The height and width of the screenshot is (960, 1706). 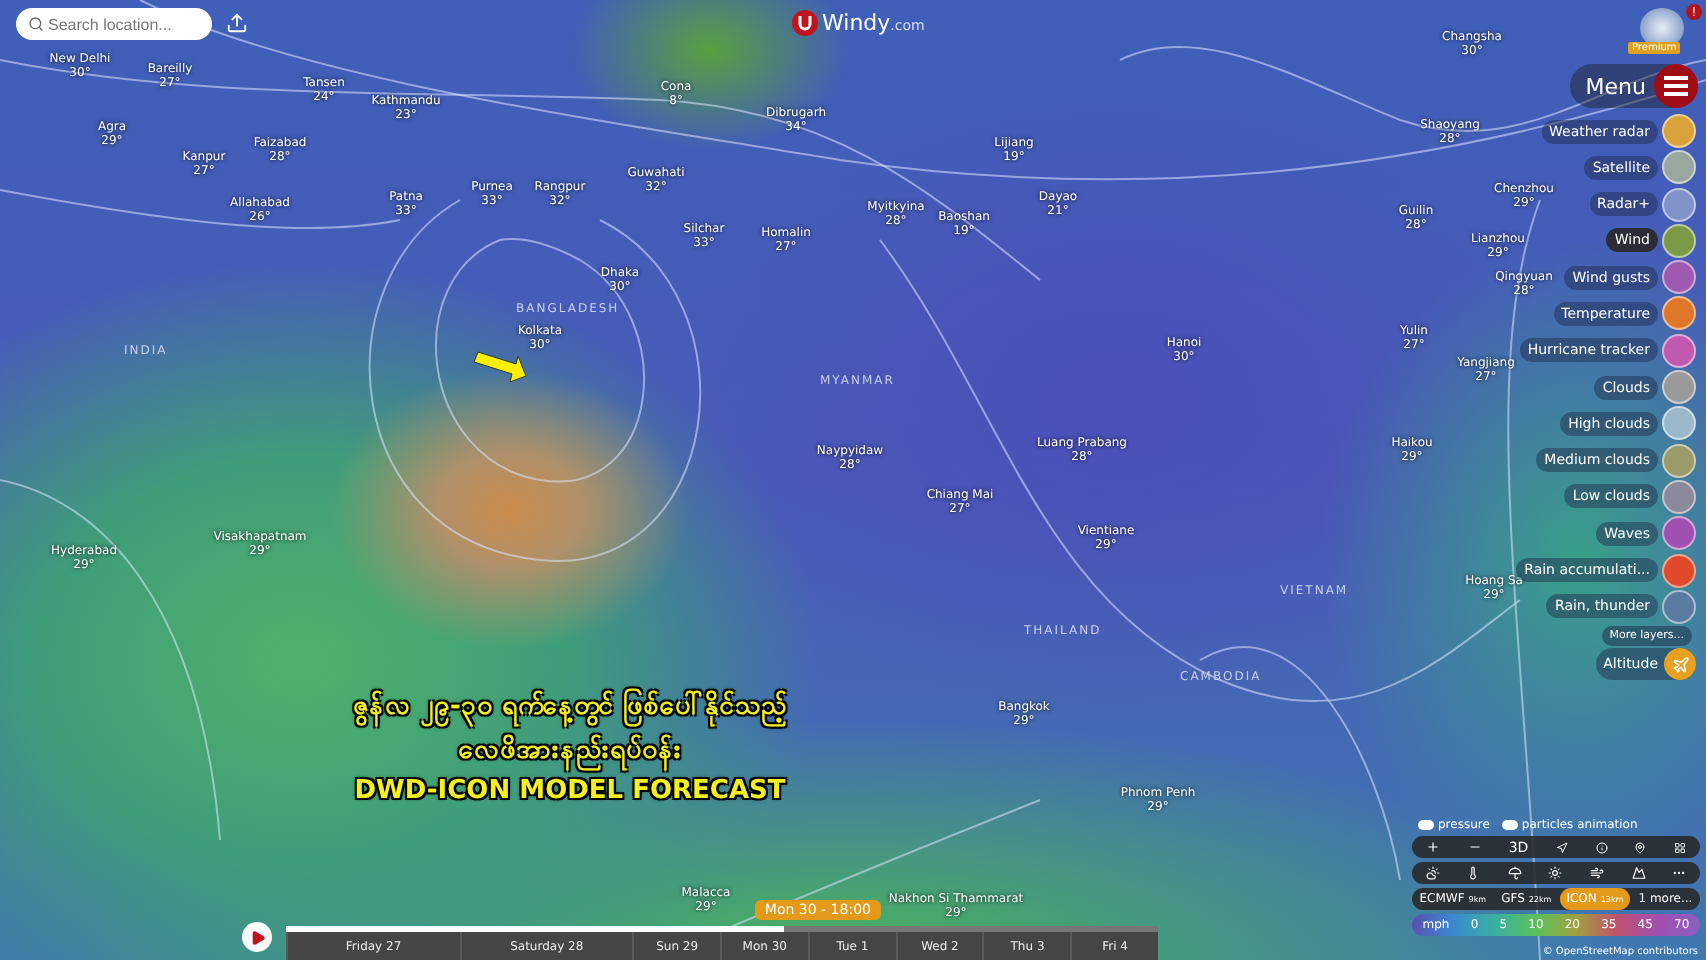 I want to click on caption-text: DWD-ICON MODEL FORECAST, so click(x=570, y=791).